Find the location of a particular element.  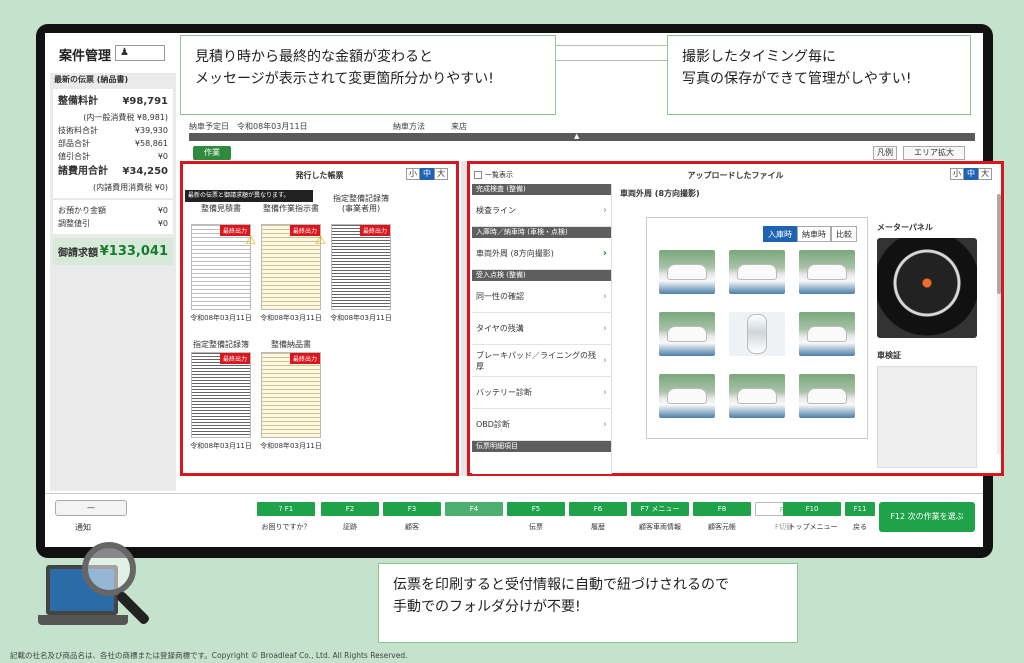

f3-label: 顧客 is located at coordinates (412, 527).